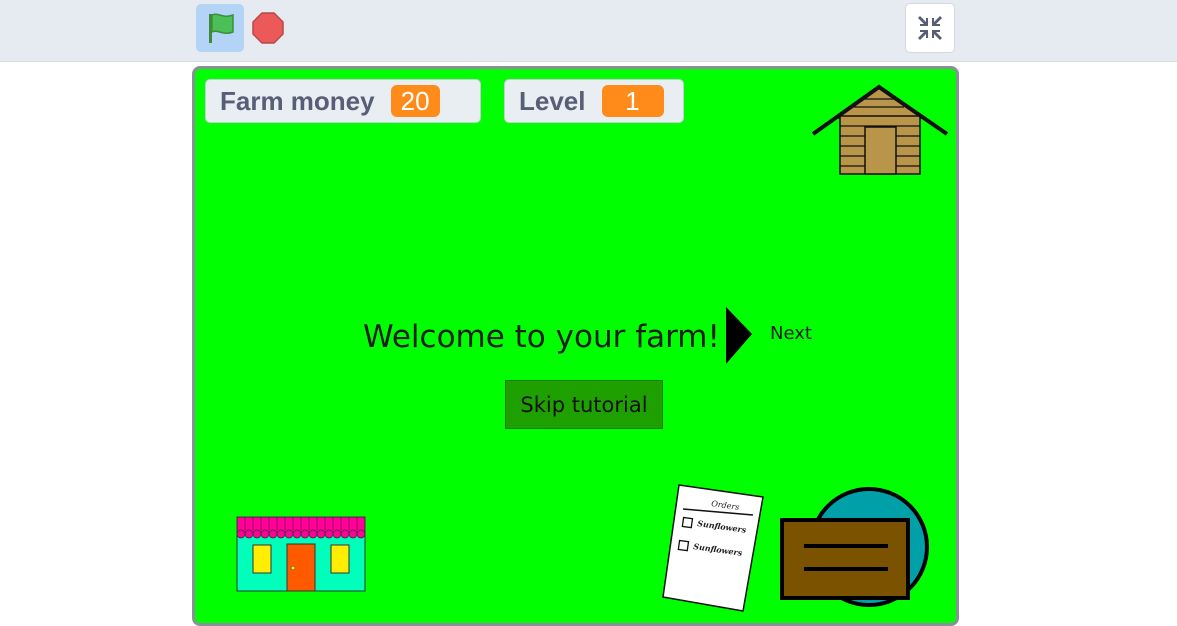 The height and width of the screenshot is (626, 1177). I want to click on barn-sprite, so click(879, 130).